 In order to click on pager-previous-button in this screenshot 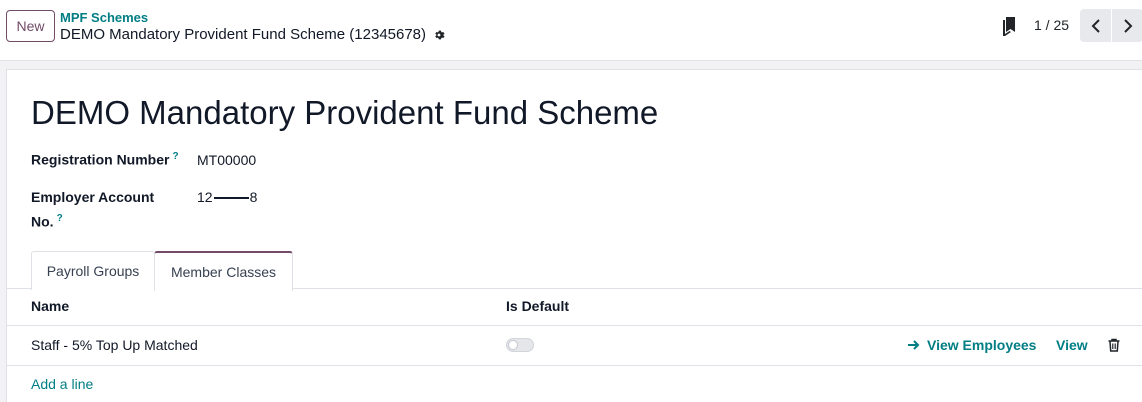, I will do `click(1095, 25)`.